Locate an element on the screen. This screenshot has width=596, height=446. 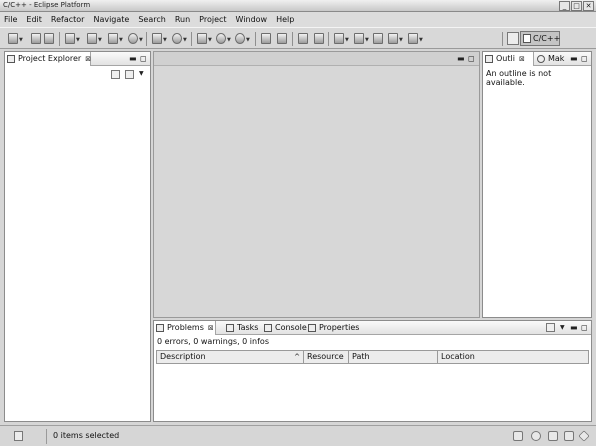
new-icon is located at coordinates (13, 38).